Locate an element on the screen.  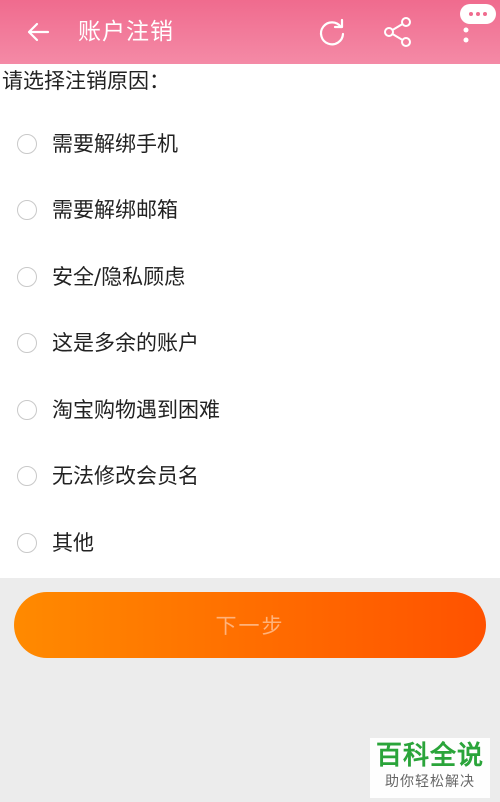
option-unbind-email: 需要解绑邮箱 is located at coordinates (250, 212).